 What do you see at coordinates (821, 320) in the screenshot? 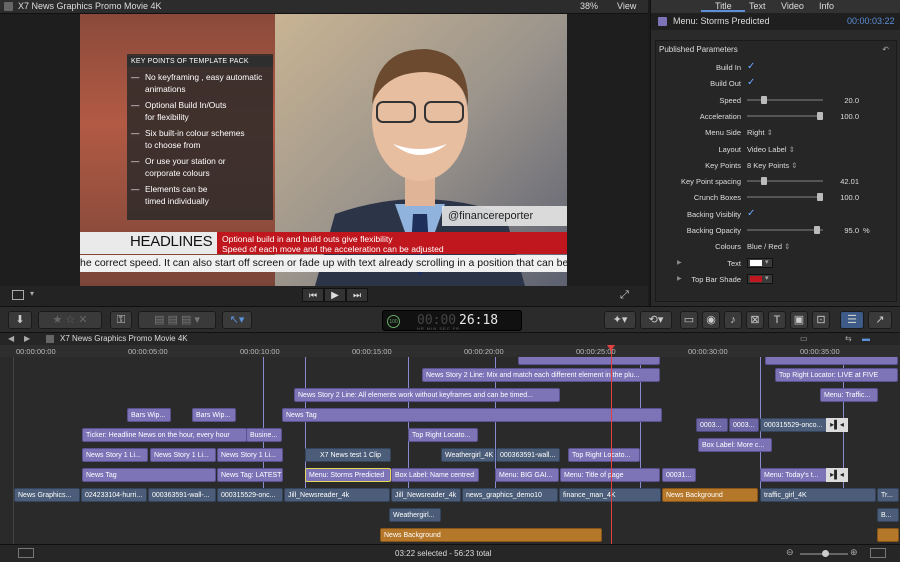
I see `themes-icon: ⊡` at bounding box center [821, 320].